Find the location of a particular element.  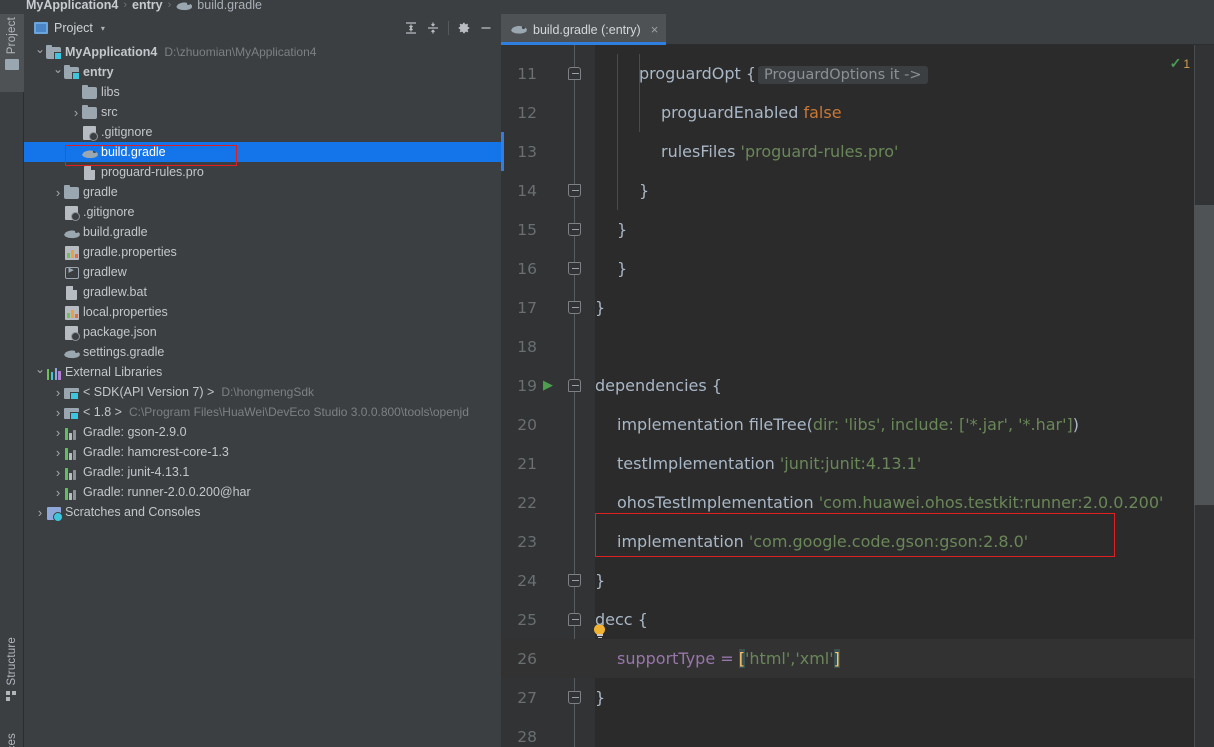

tree-node-gradle-junit-4-13-1: Gradle: junit-4.13.1 is located at coordinates (262, 472).